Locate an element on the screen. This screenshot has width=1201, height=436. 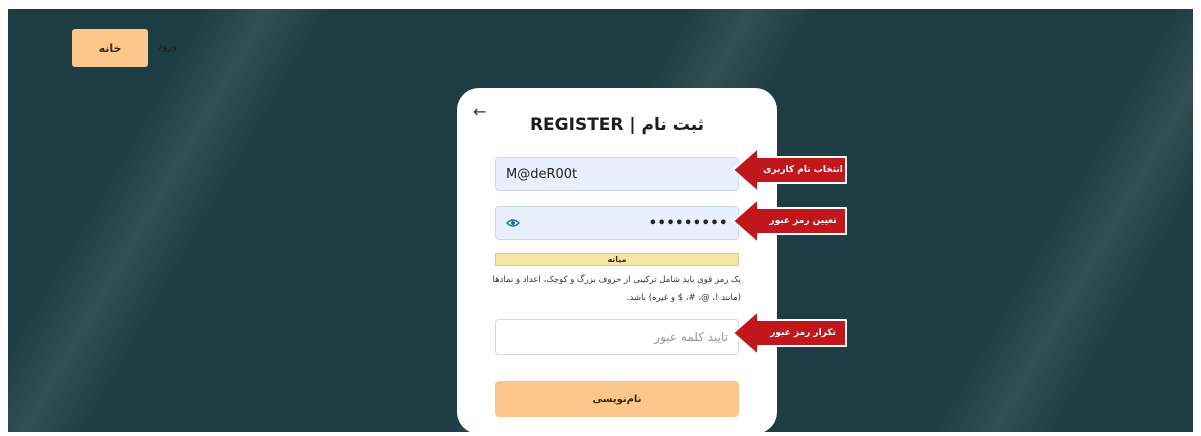
page-title: REGISTER | ثبت نام is located at coordinates (617, 125).